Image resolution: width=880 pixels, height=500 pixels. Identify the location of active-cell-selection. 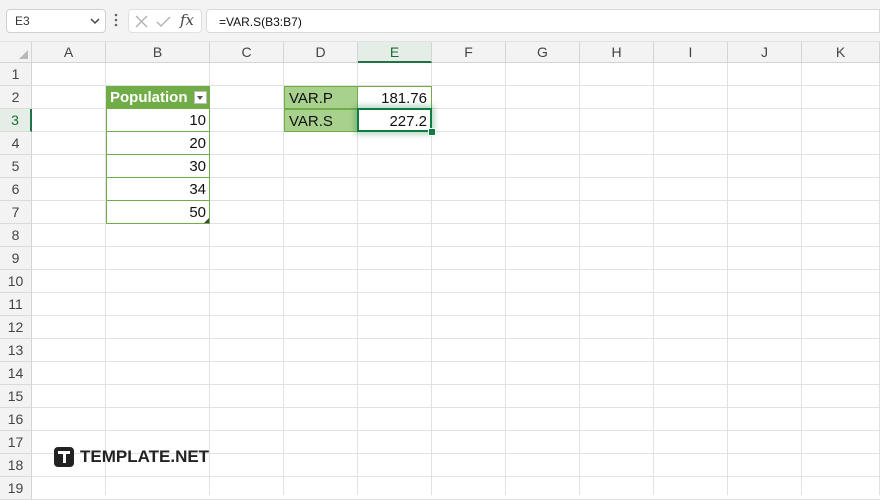
(394, 120).